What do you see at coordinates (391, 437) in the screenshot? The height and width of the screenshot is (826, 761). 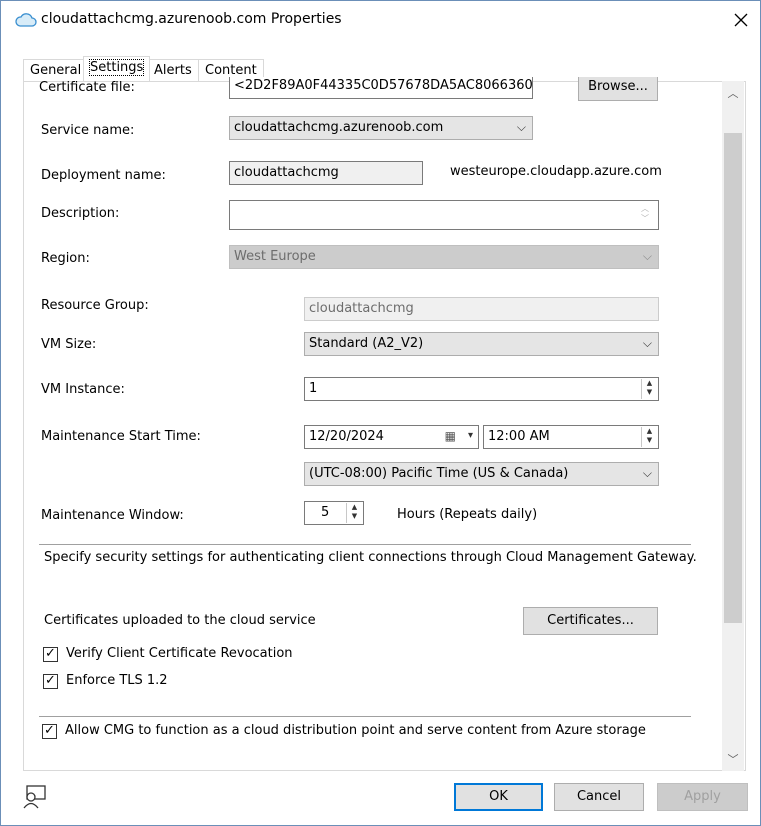 I see `maintenance-date-picker: 12/20/2024 ▦ ▾` at bounding box center [391, 437].